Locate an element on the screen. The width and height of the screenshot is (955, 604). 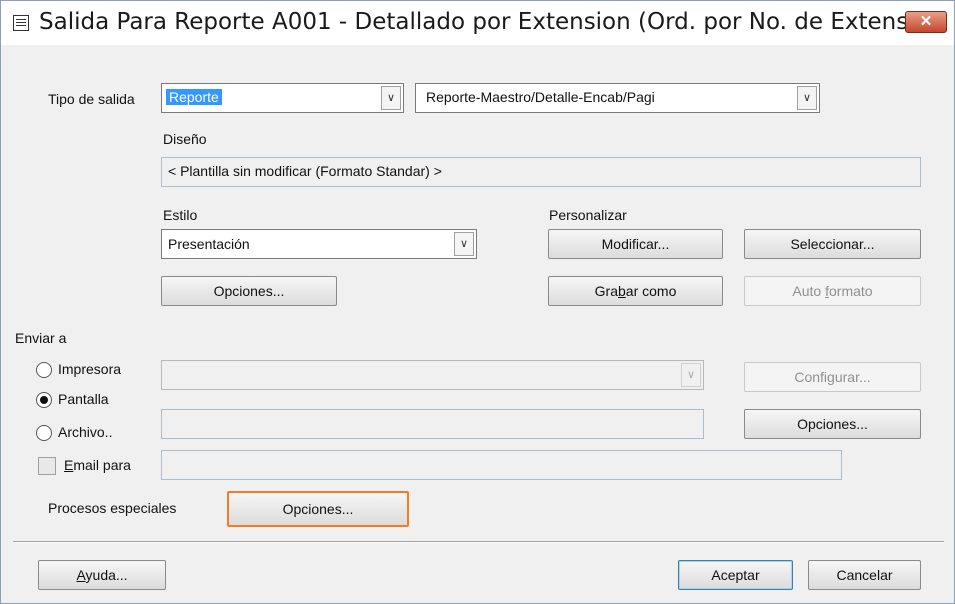
style-select: Presentación ∨ is located at coordinates (319, 244).